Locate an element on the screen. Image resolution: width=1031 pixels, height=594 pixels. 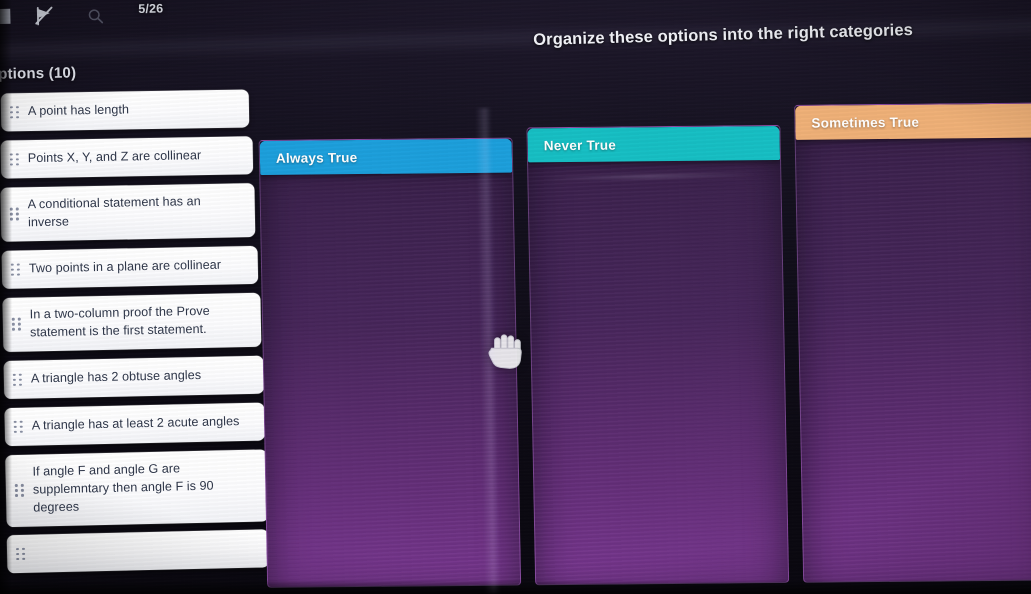
option-card-label is located at coordinates (145, 551).